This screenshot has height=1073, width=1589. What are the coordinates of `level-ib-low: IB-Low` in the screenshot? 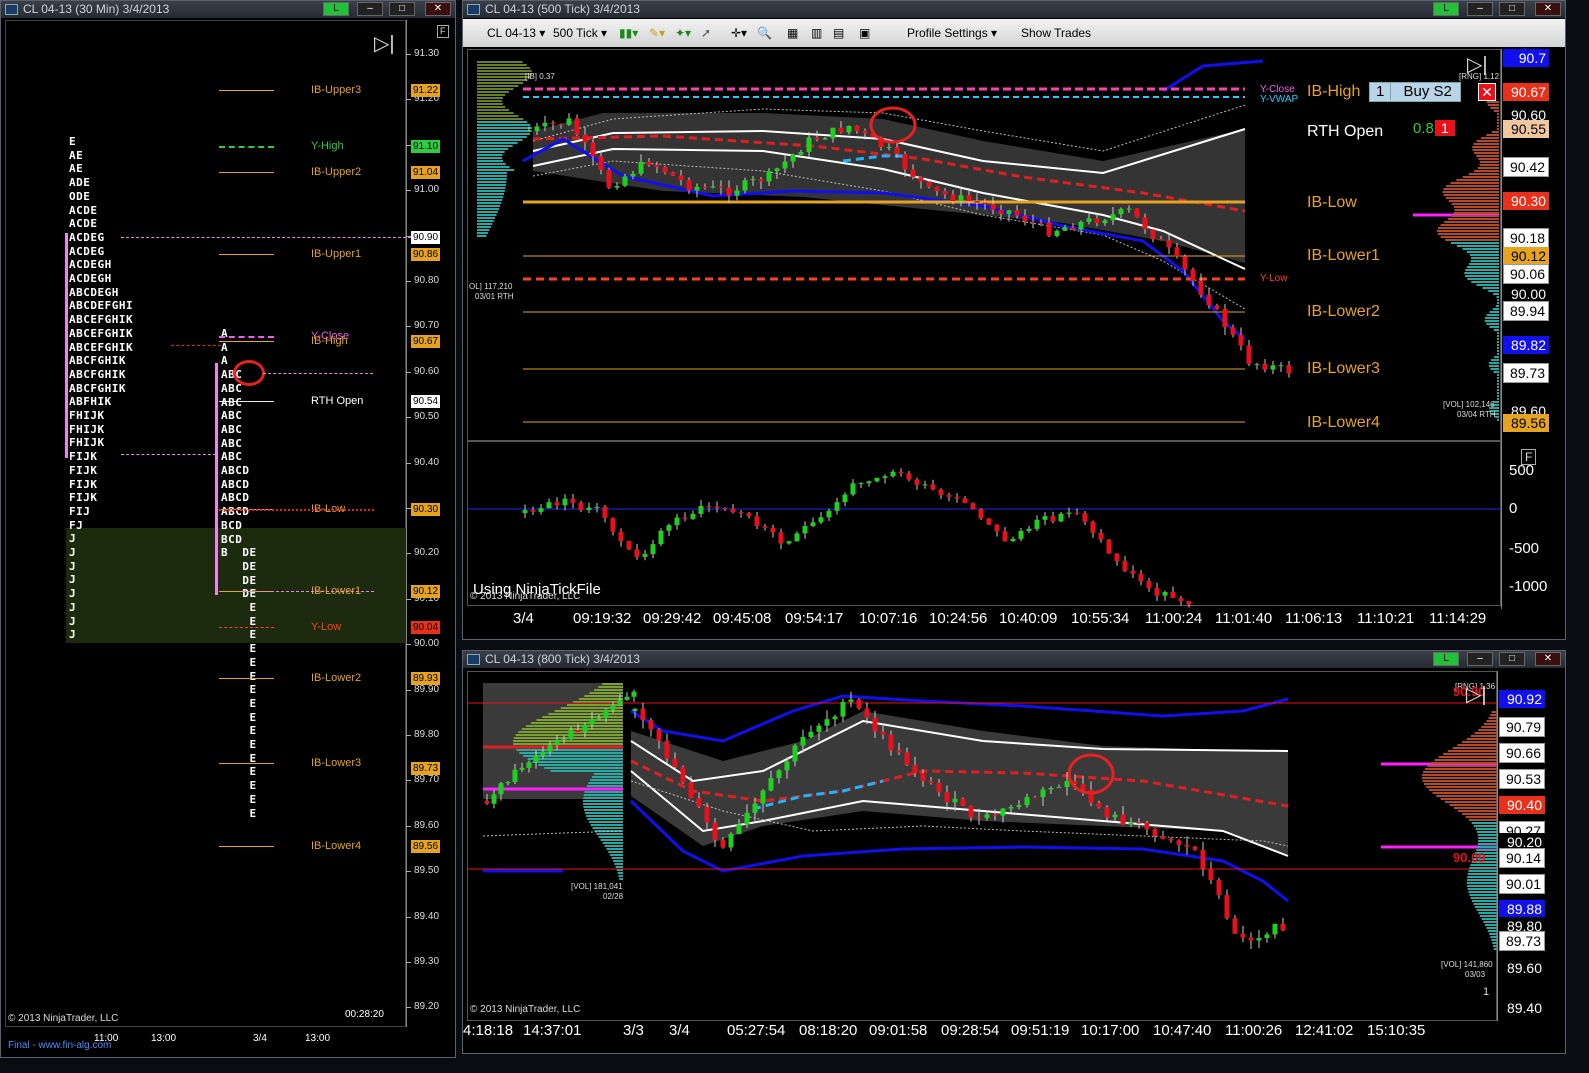 It's located at (1332, 202).